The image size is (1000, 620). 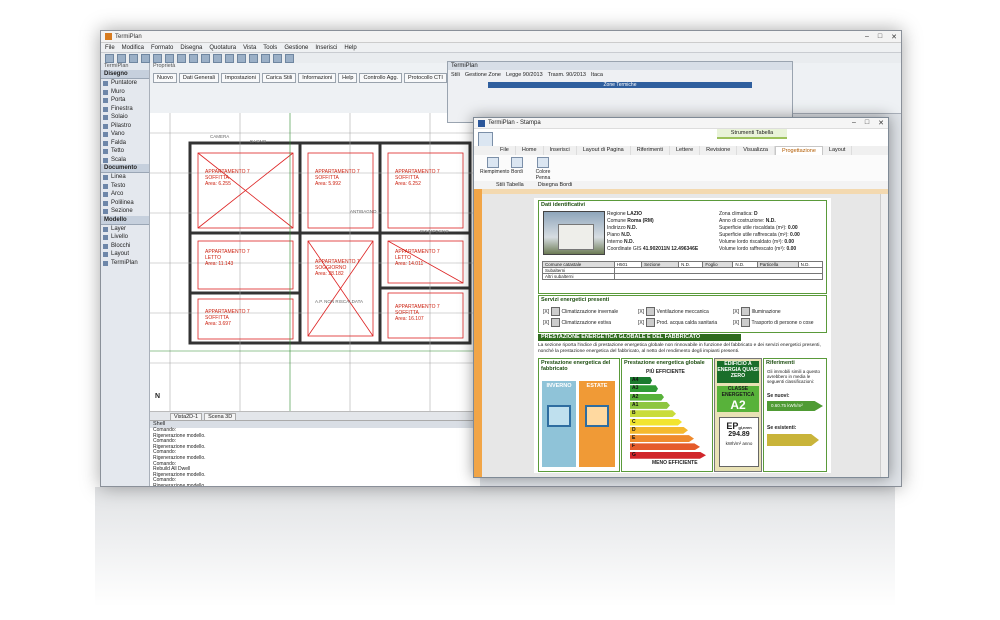 What do you see at coordinates (125, 177) in the screenshot?
I see `sidebar-item-linea: Linea` at bounding box center [125, 177].